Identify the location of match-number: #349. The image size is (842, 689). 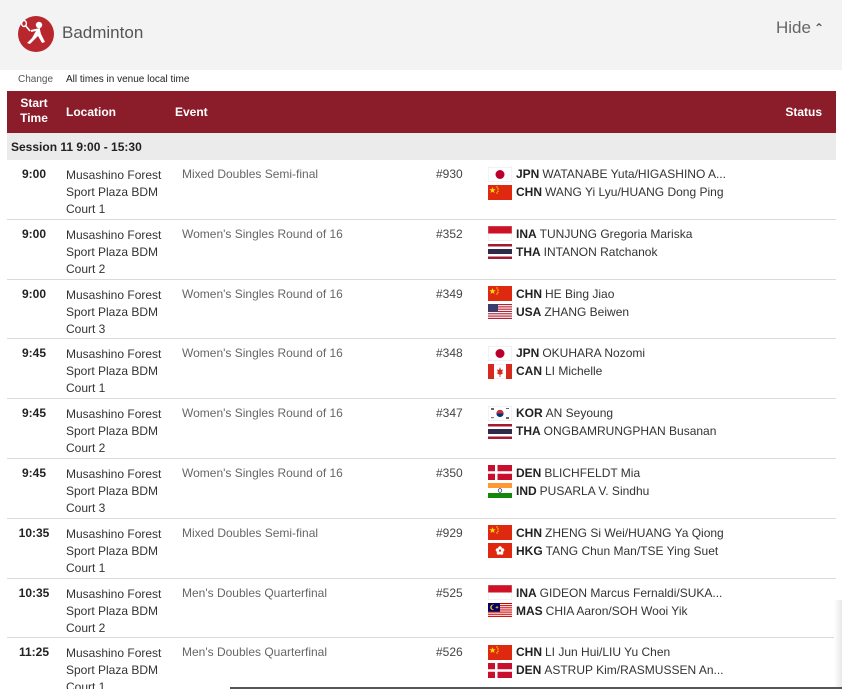
(449, 293).